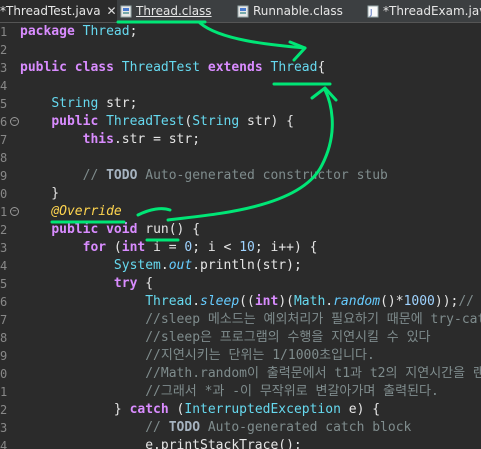  What do you see at coordinates (200, 409) in the screenshot?
I see `code-text: } catch (InterruptedException e) {` at bounding box center [200, 409].